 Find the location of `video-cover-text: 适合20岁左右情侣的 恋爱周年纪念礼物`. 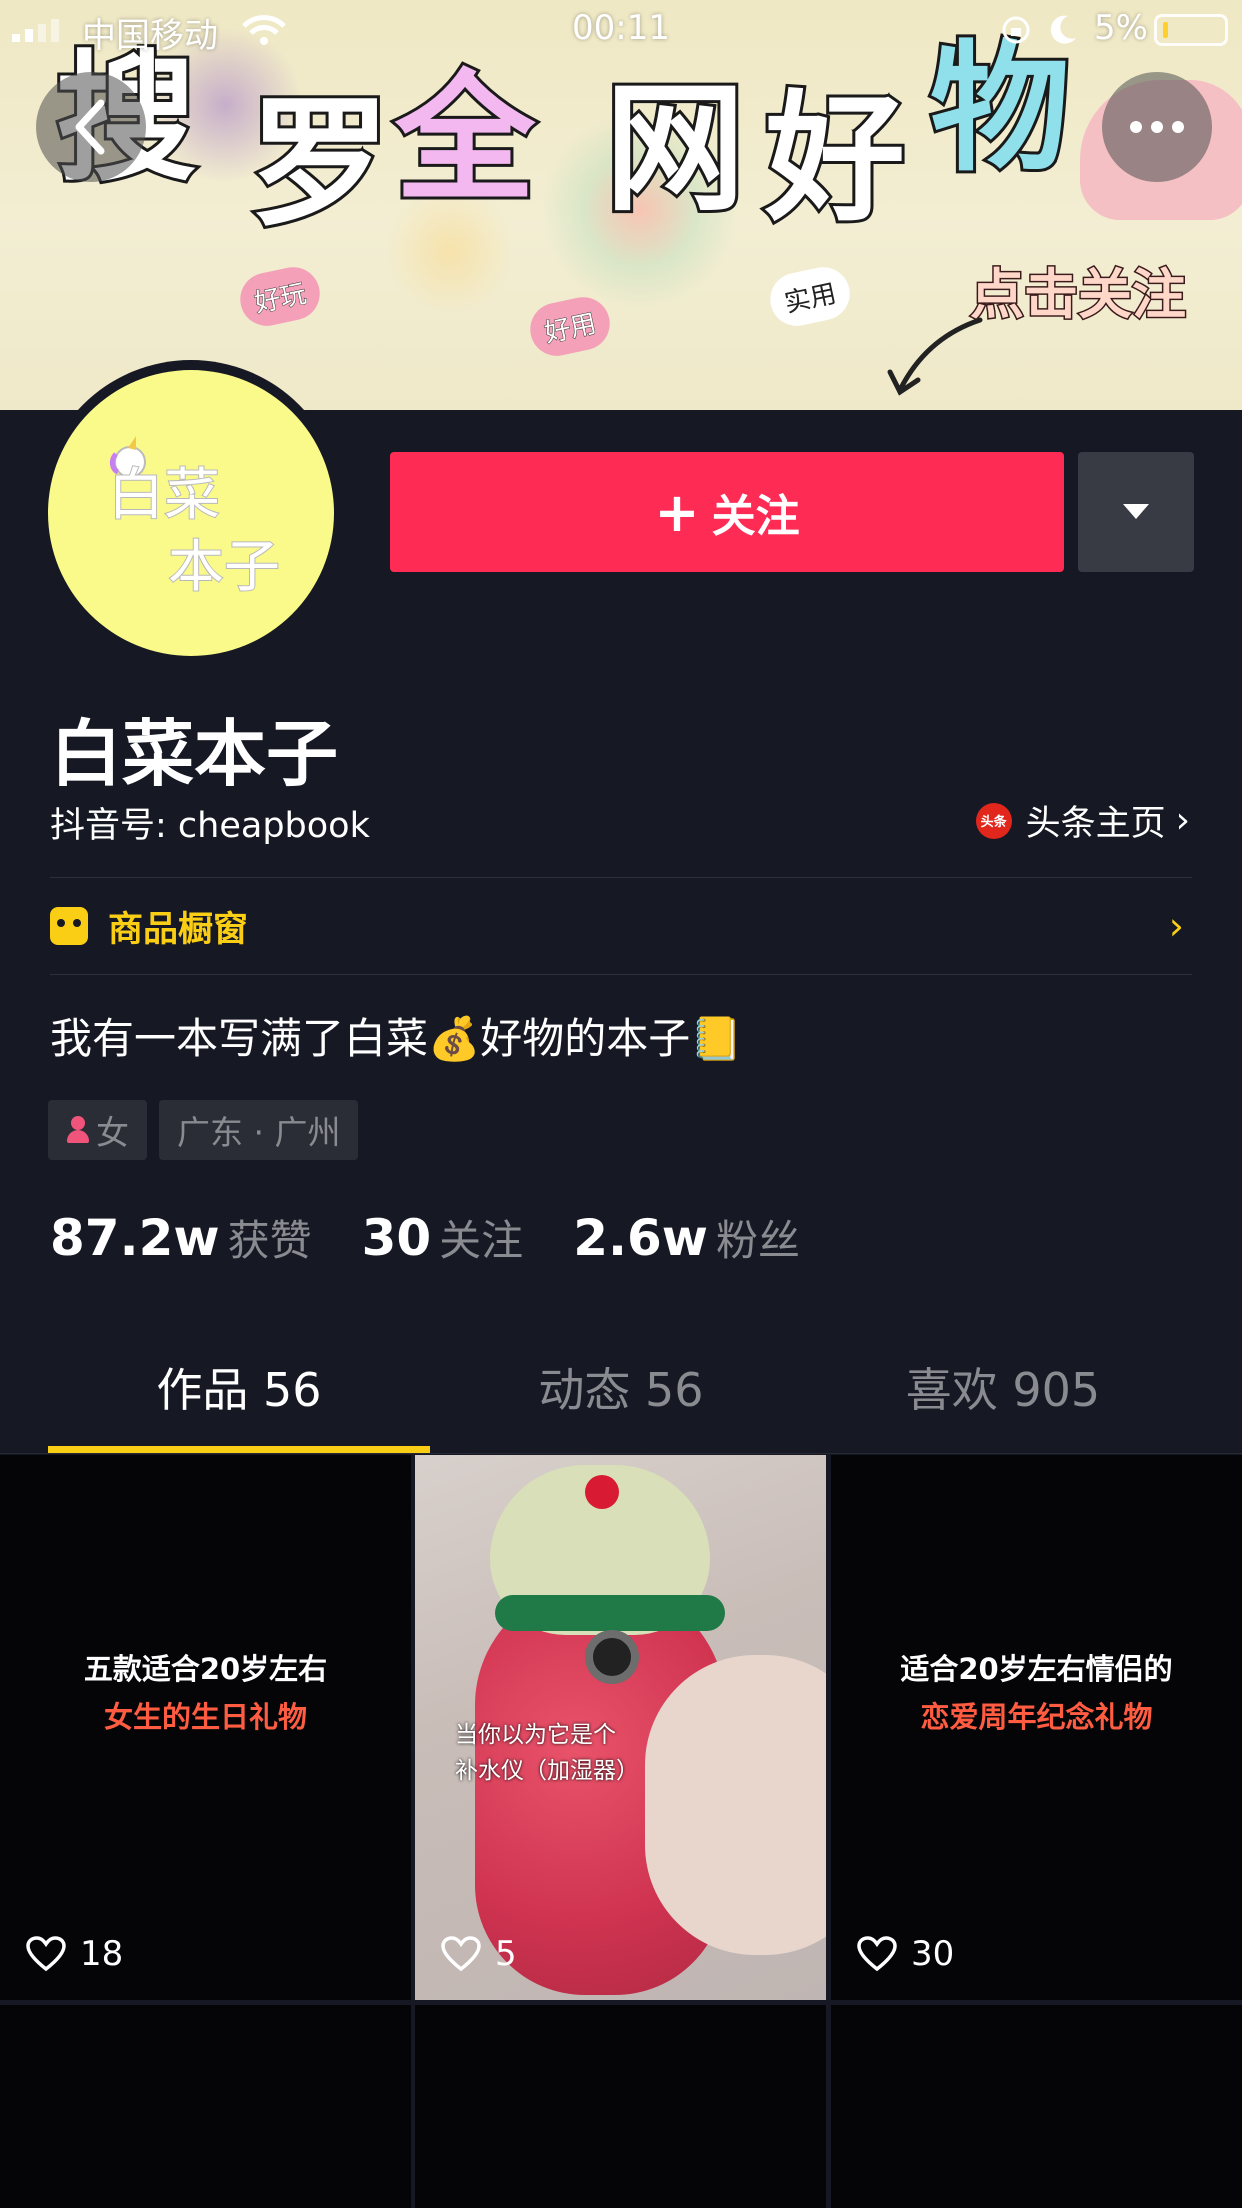

video-cover-text: 适合20岁左右情侣的 恋爱周年纪念礼物 is located at coordinates (1036, 1693).